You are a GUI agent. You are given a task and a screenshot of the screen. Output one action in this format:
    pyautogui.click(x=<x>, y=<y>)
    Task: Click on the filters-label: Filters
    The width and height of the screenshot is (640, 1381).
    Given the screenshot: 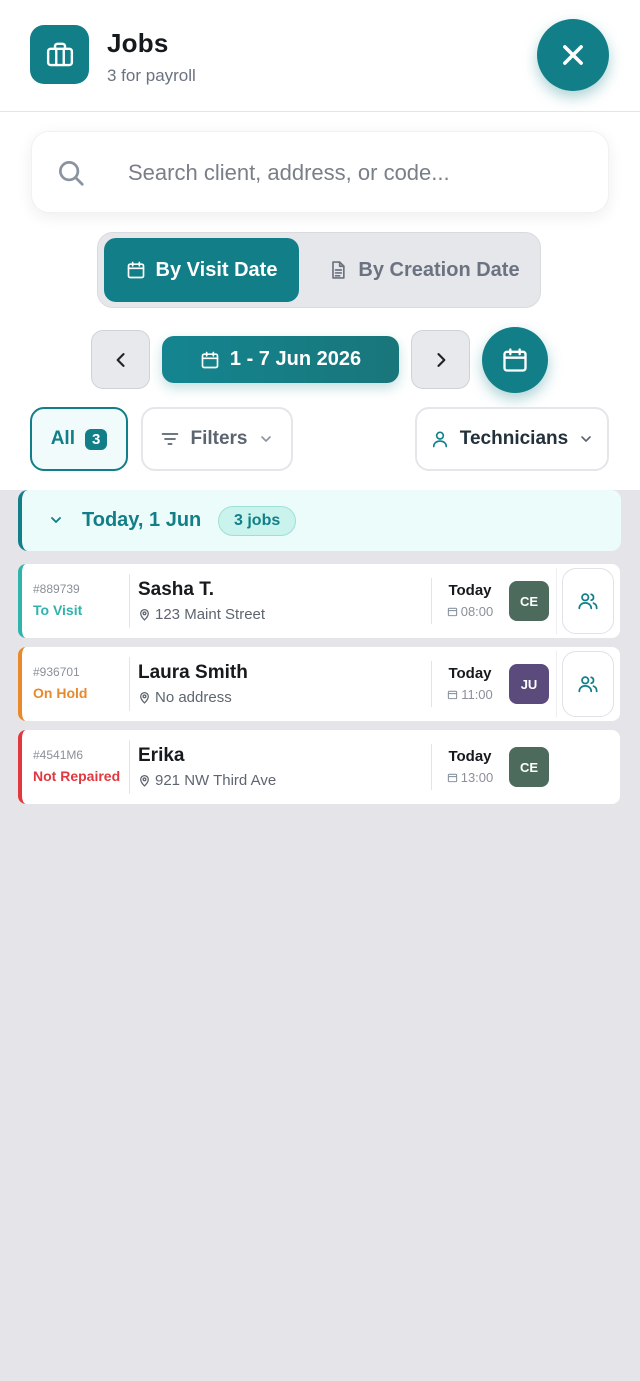 What is the action you would take?
    pyautogui.click(x=219, y=438)
    